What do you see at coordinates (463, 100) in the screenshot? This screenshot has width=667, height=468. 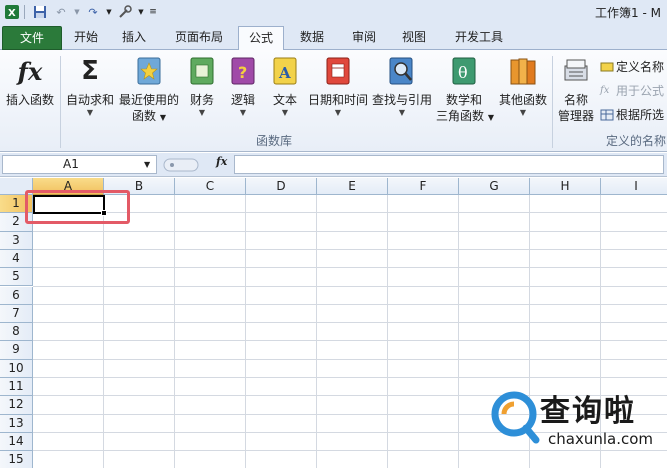 I see `math-trig-label-1: 数学和` at bounding box center [463, 100].